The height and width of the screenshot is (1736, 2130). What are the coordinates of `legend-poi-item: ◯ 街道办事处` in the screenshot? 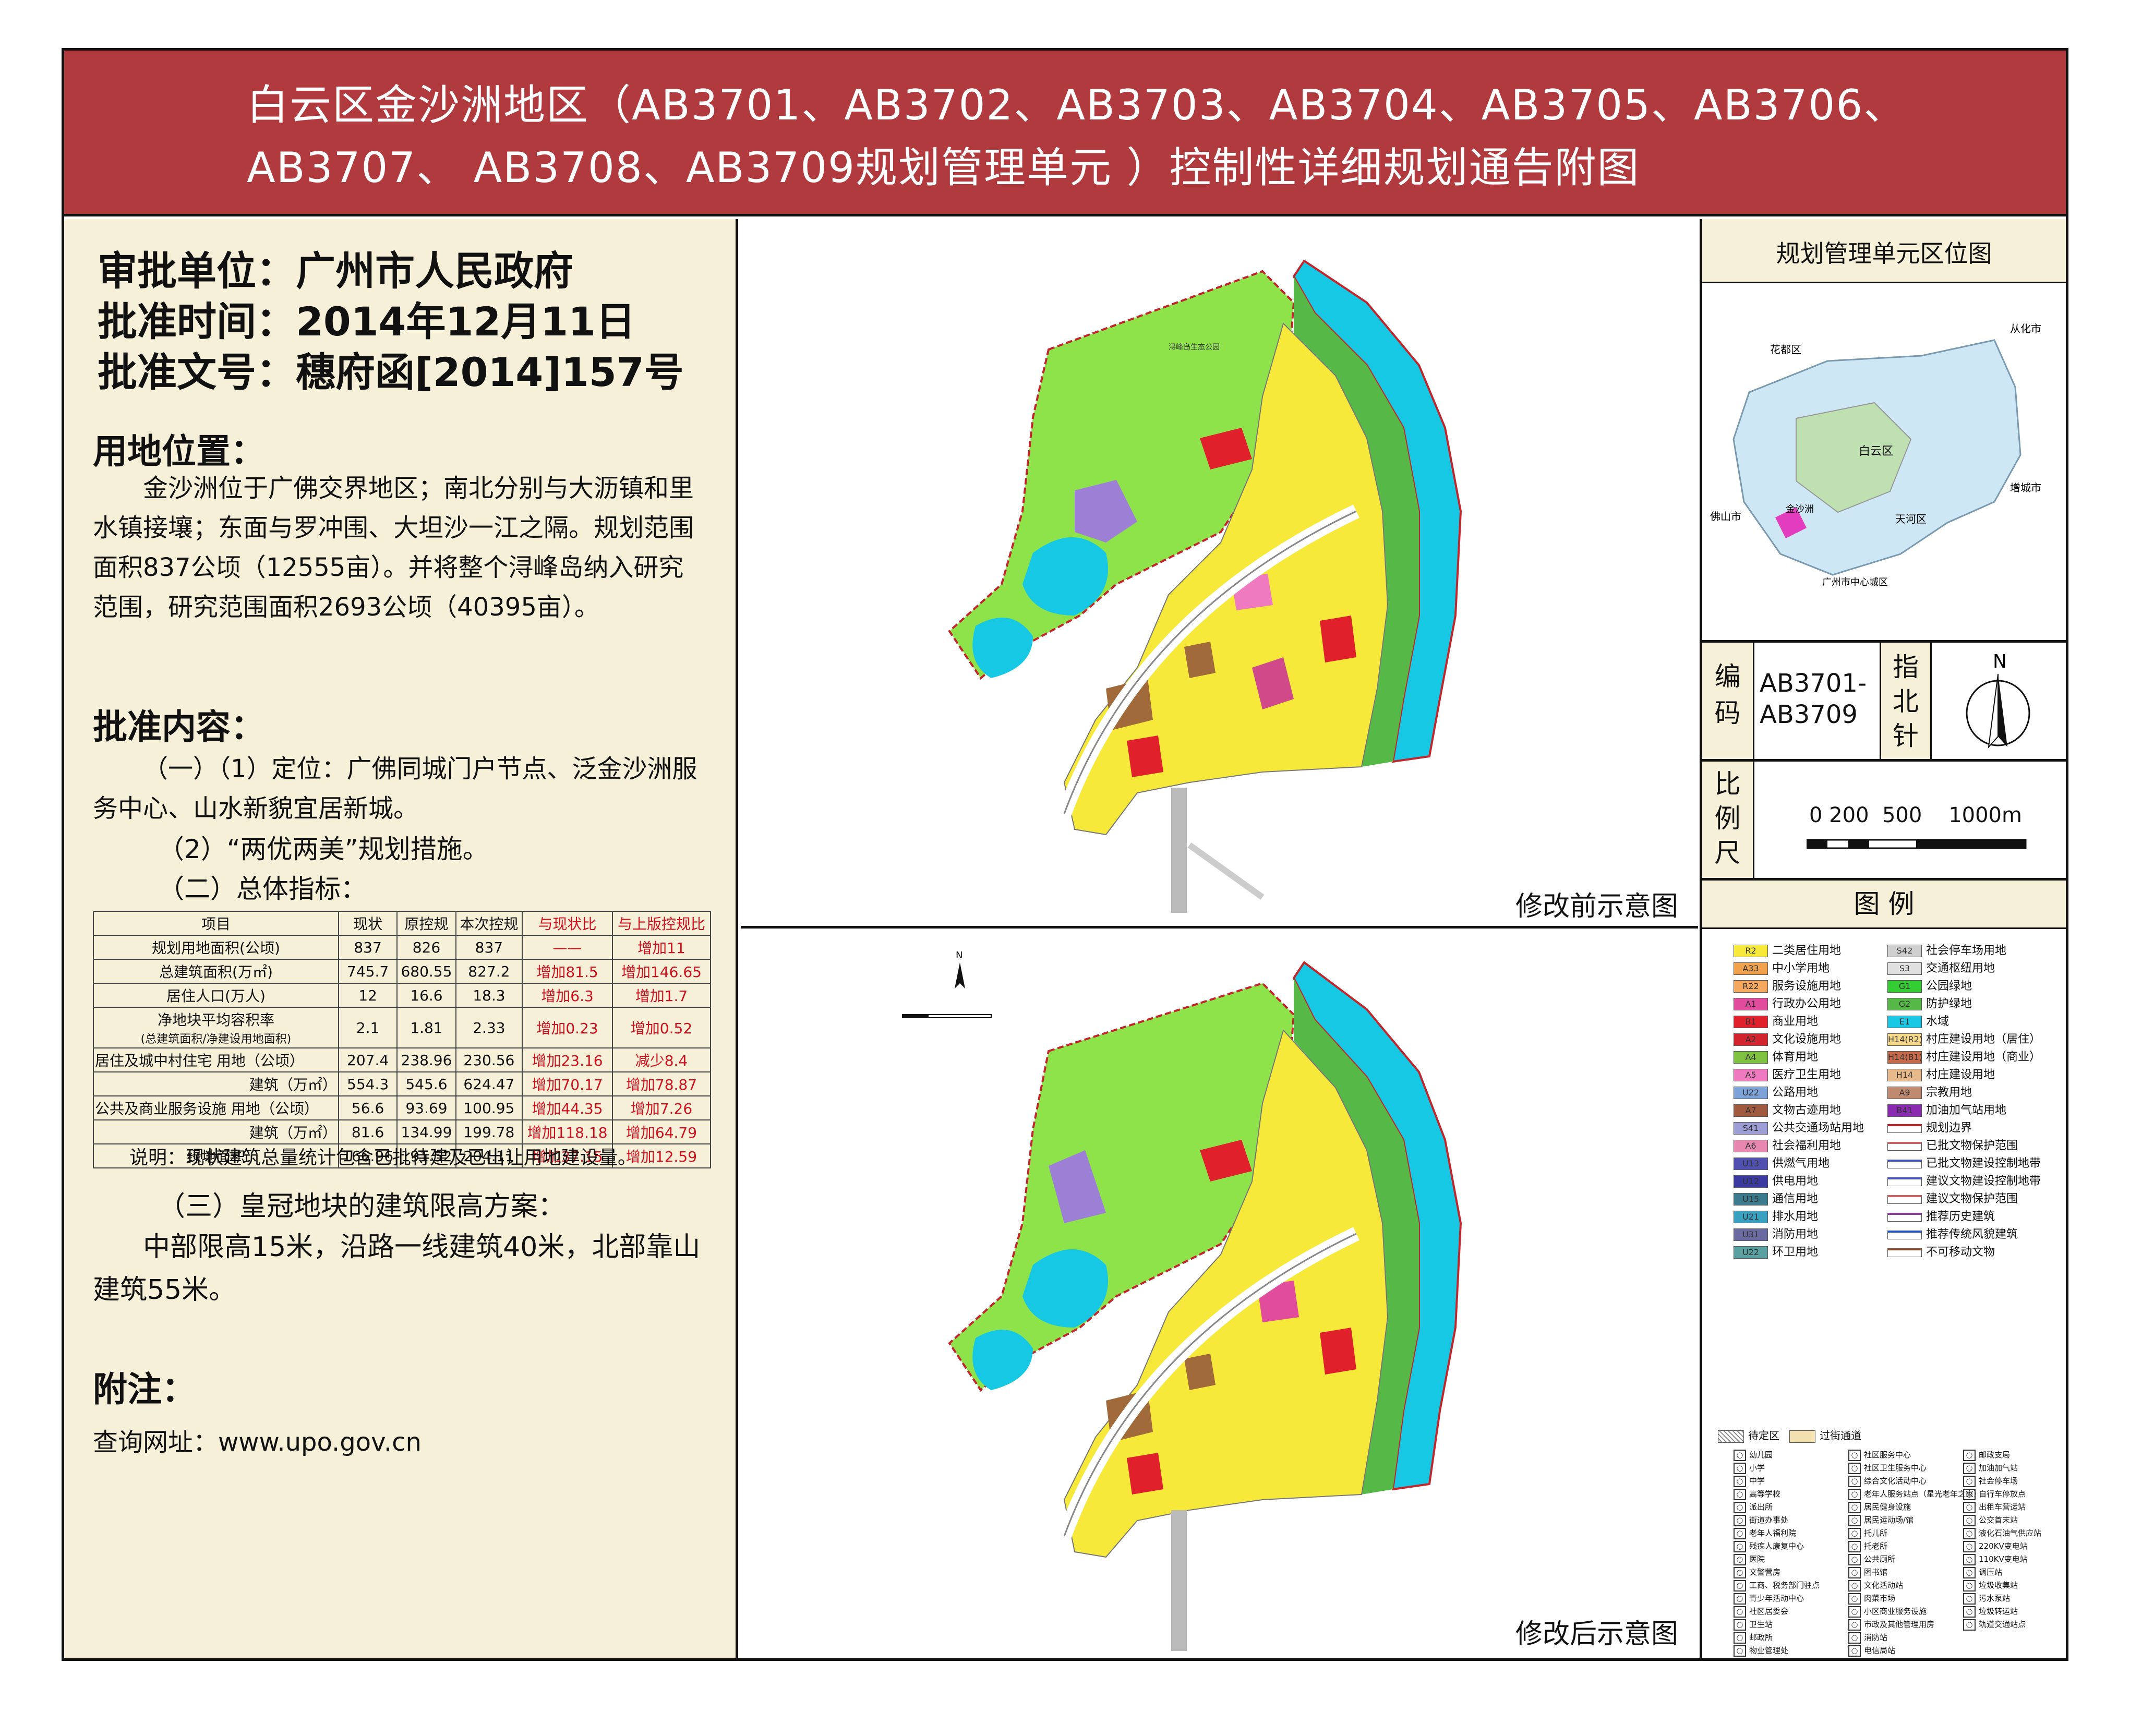 It's located at (1761, 1520).